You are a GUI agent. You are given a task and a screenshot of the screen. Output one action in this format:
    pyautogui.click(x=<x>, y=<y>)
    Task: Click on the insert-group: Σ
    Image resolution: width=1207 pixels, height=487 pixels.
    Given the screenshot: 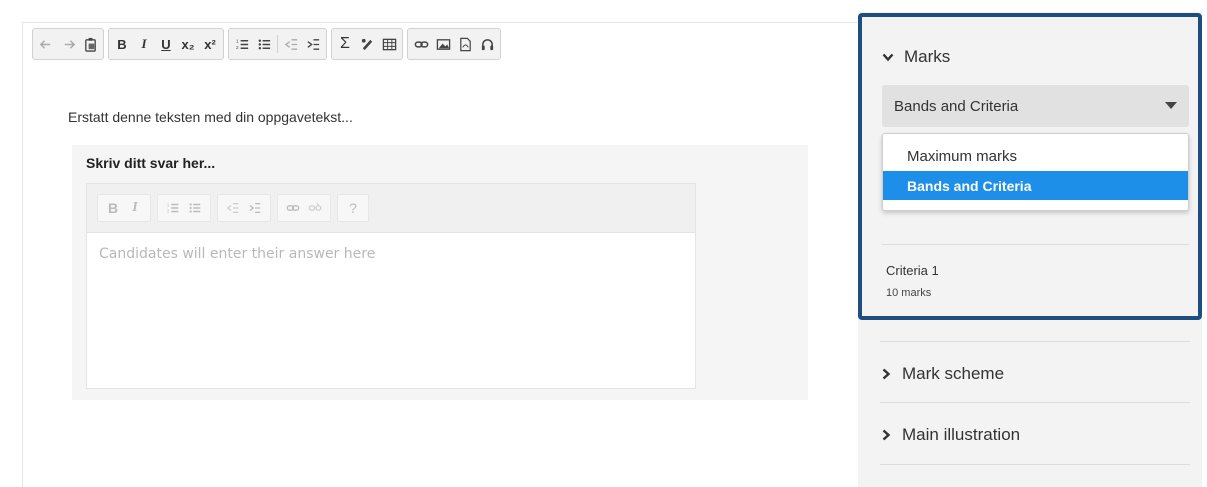 What is the action you would take?
    pyautogui.click(x=367, y=44)
    